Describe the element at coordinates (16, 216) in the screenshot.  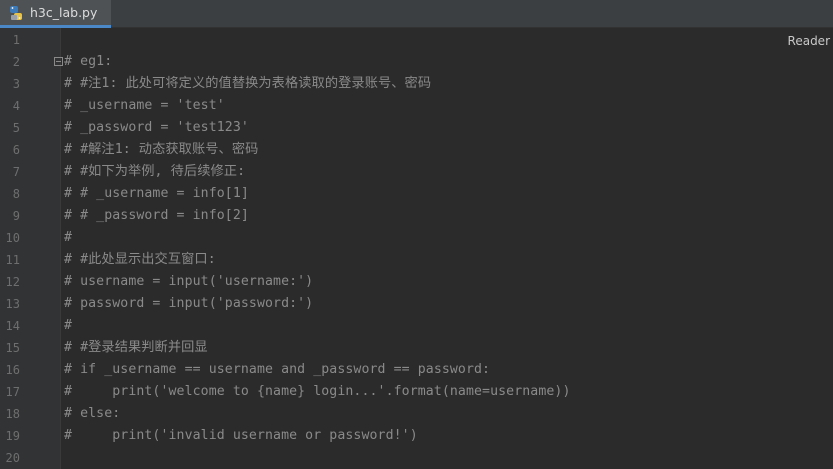
I see `line-number: 9` at that location.